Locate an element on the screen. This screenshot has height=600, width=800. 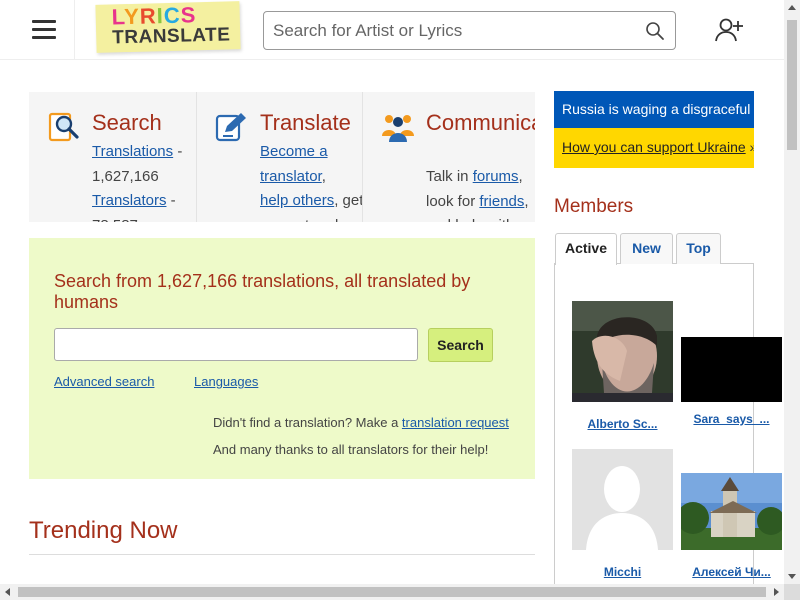
feature-title: Communicate is located at coordinates (480, 122).